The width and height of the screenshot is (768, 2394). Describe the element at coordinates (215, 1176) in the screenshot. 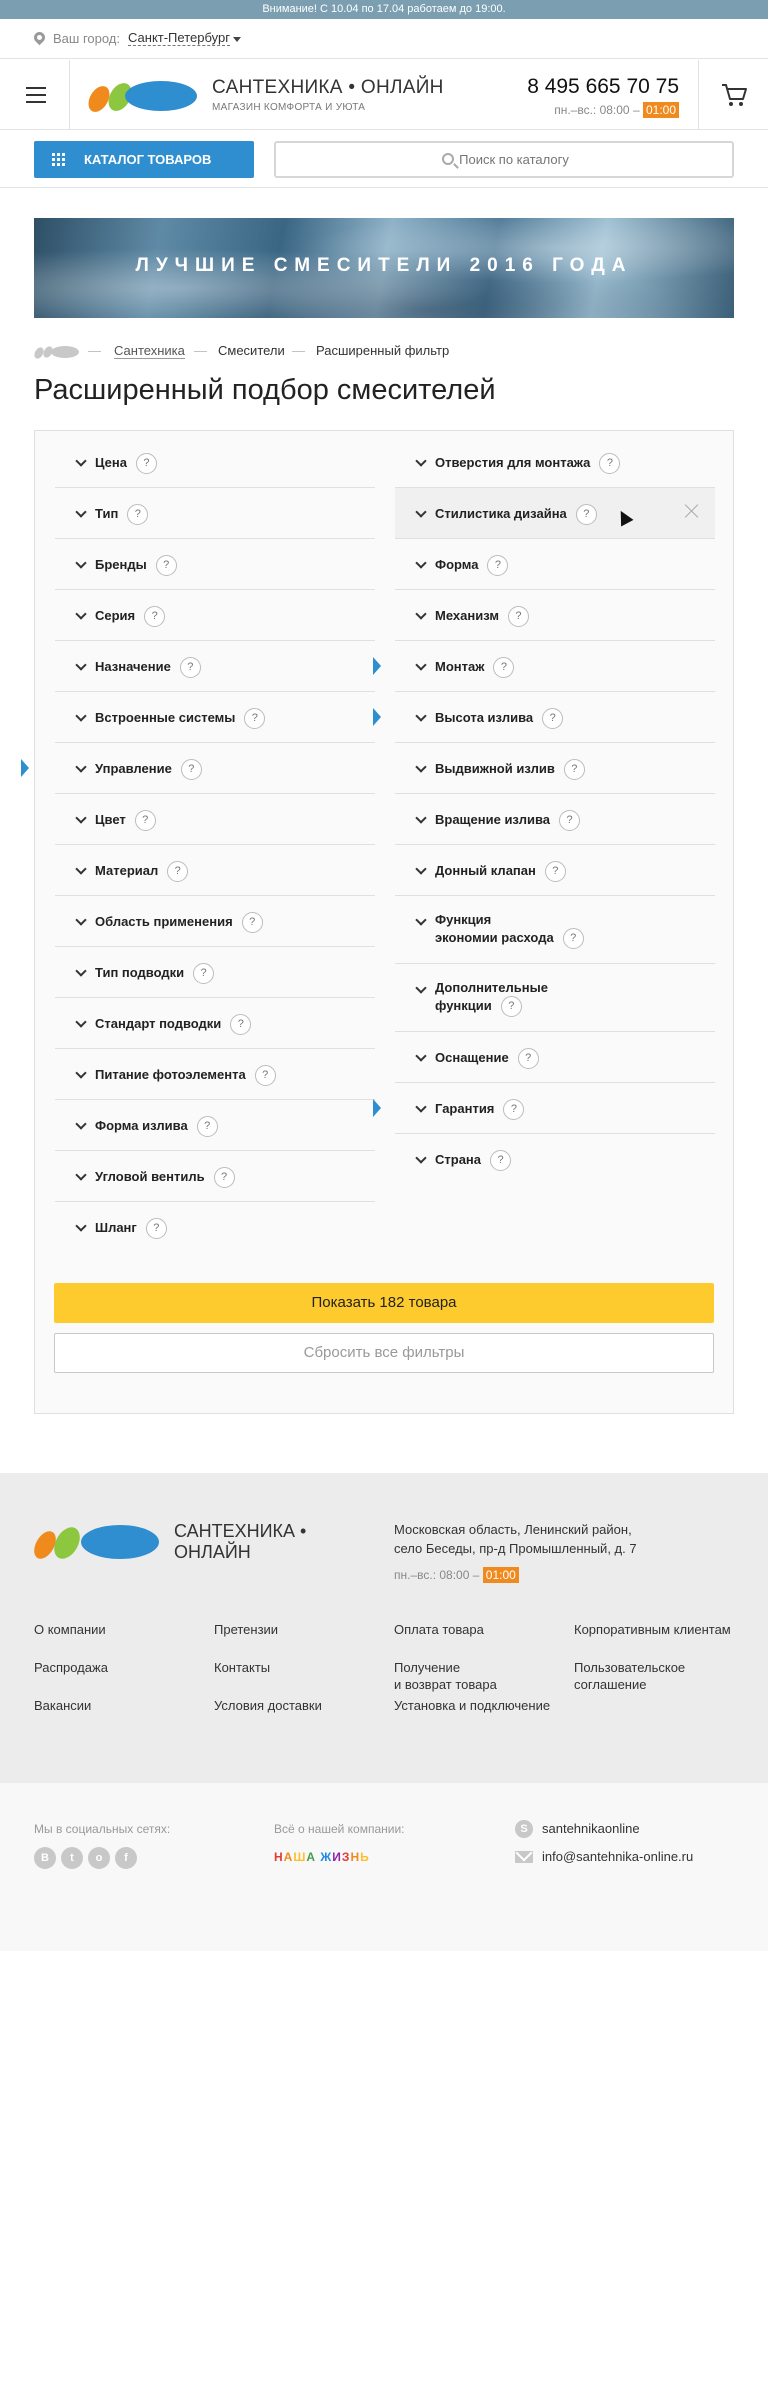

I see `filter-row: Угловой вентиль?` at that location.